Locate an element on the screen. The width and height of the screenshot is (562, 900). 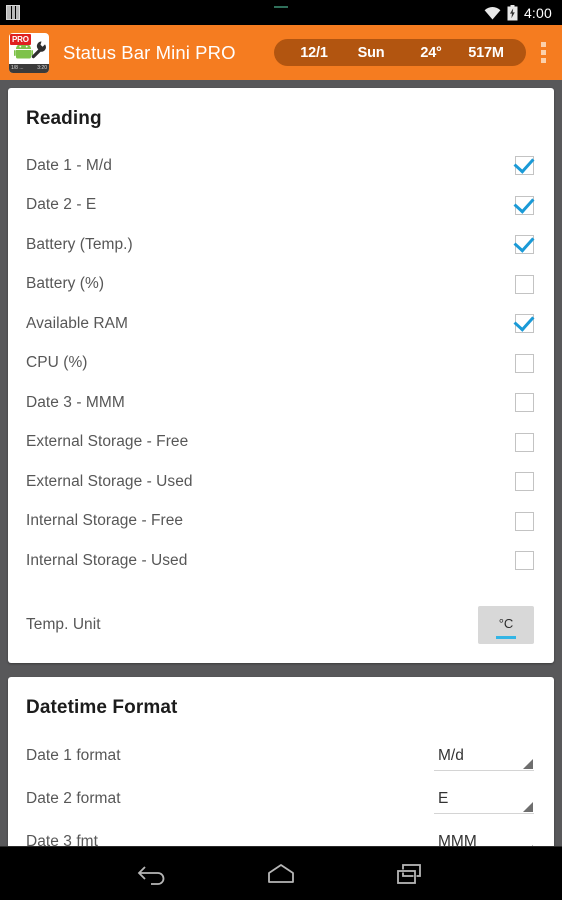
reading-row: Battery (Temp.) is located at coordinates (281, 245).